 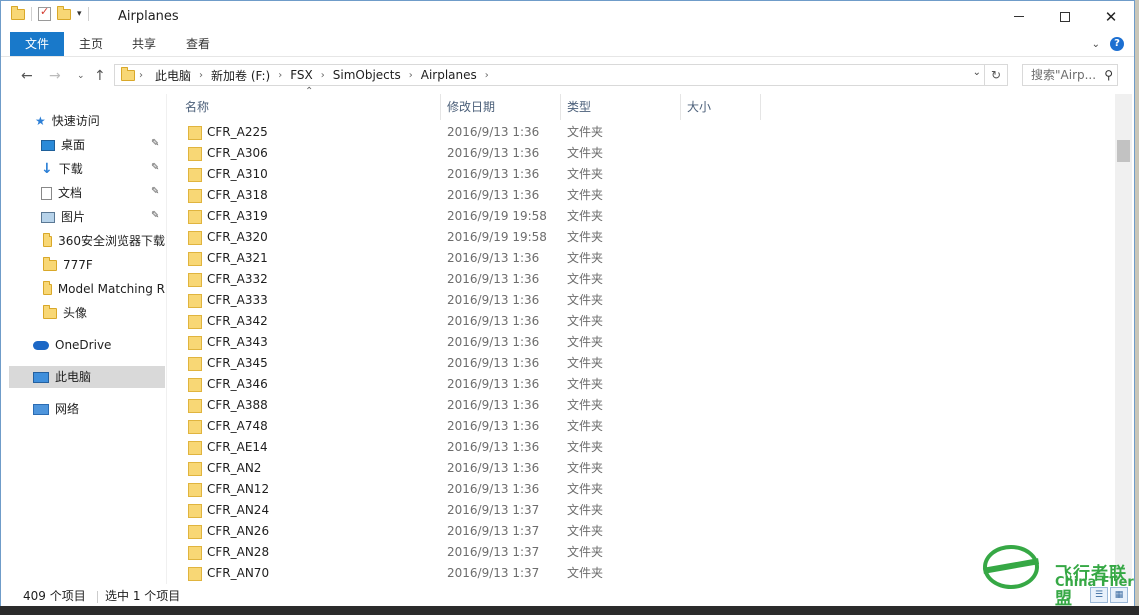 What do you see at coordinates (447, 195) in the screenshot?
I see `file-row: CFR_A318 2016/9/13 1:36 文件夹` at bounding box center [447, 195].